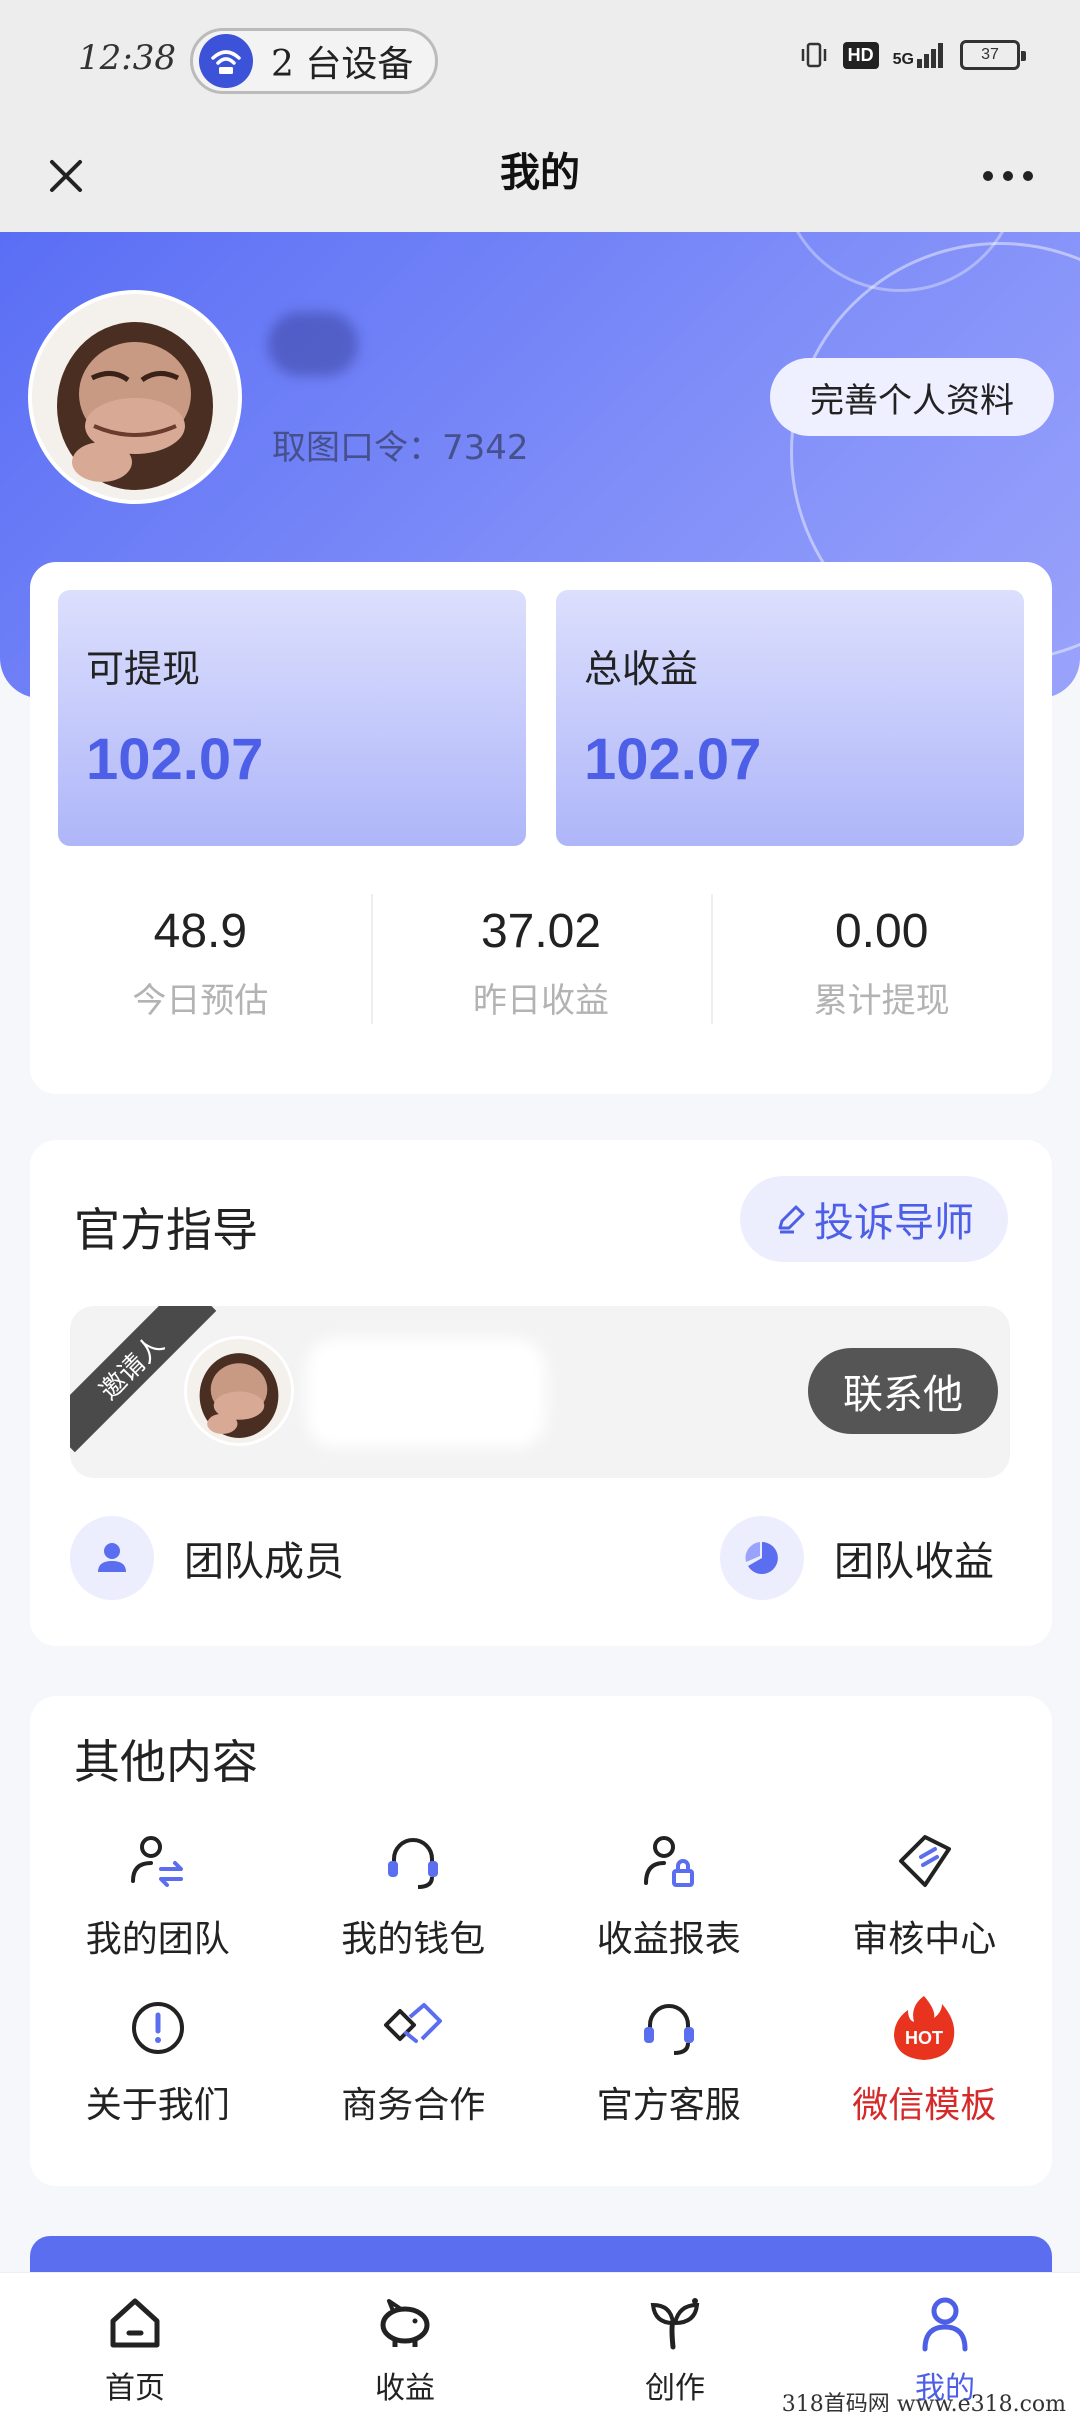 The height and width of the screenshot is (2412, 1080). I want to click on grid-label: 微信模板, so click(924, 2105).